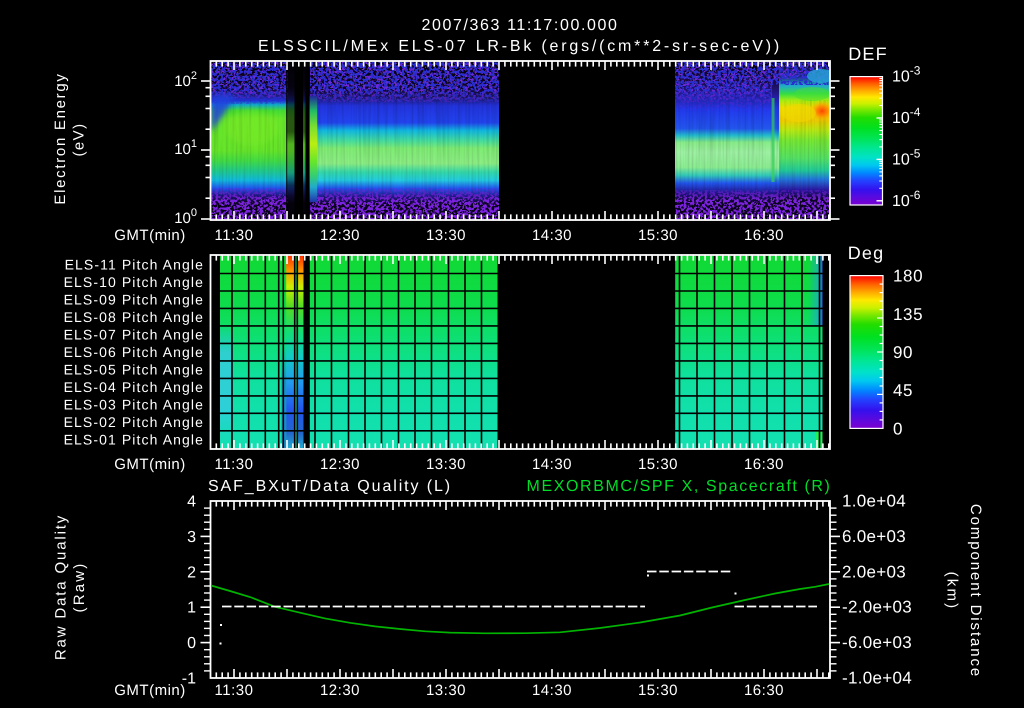 The image size is (1024, 708). I want to click on svg-text: DEF, so click(868, 54).